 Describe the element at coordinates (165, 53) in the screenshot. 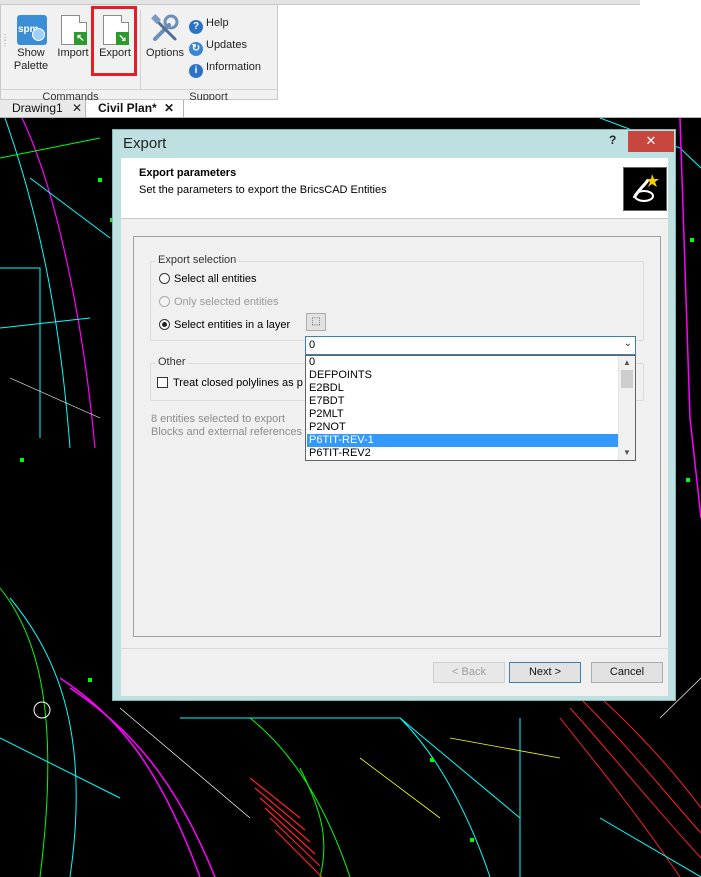

I see `options-label: Options` at that location.